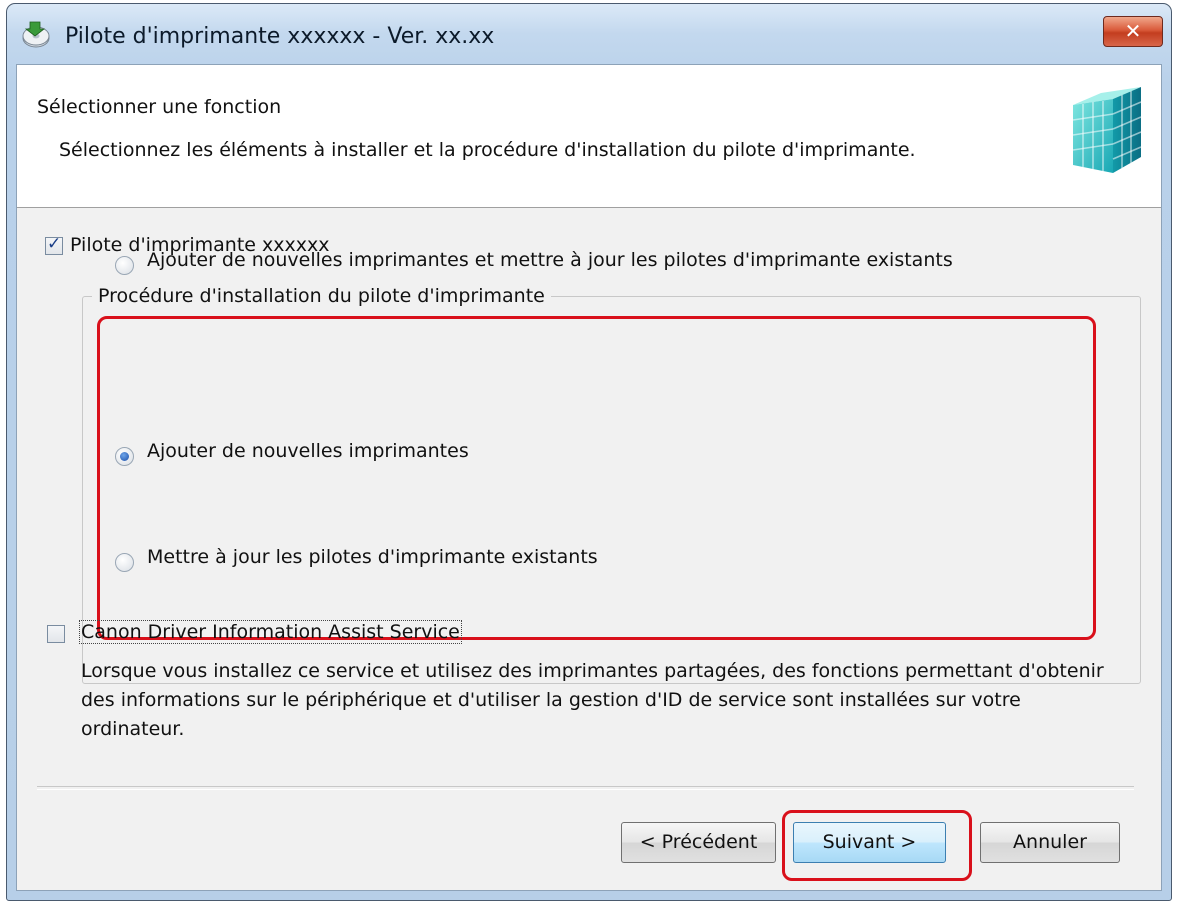 The height and width of the screenshot is (906, 1179). Describe the element at coordinates (124, 562) in the screenshot. I see `radio-update-existing` at that location.